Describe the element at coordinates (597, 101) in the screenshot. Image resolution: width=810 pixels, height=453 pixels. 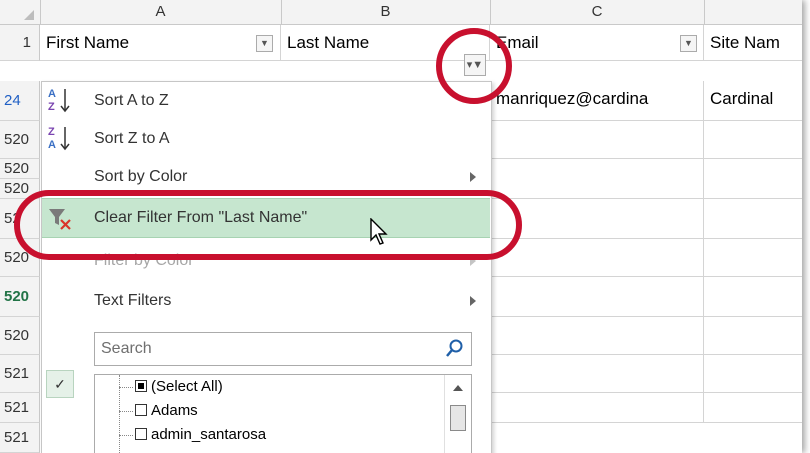
I see `email-cell: manriquez@cardina` at that location.